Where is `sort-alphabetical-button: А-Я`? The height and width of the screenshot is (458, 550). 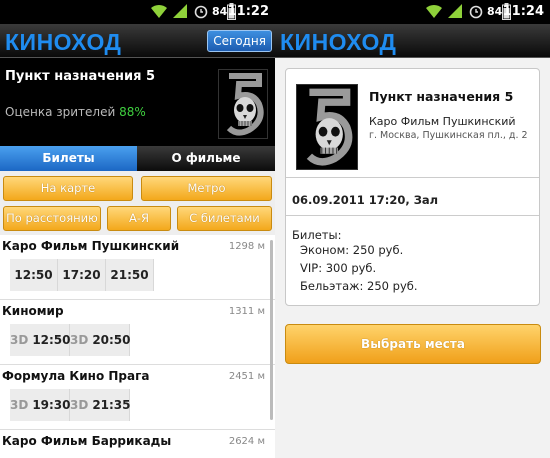
sort-alphabetical-button: А-Я is located at coordinates (139, 218).